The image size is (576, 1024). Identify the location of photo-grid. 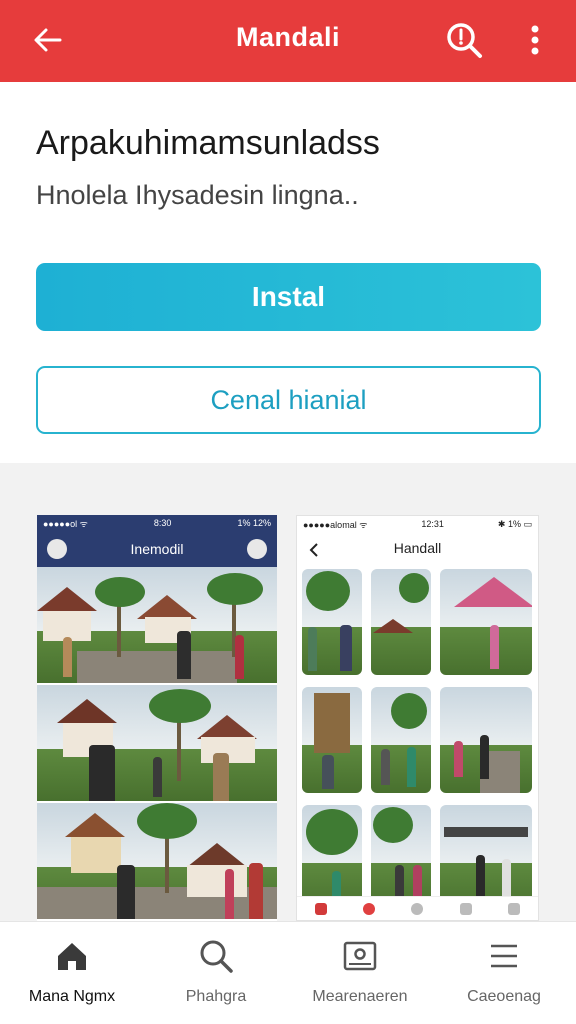
(417, 738).